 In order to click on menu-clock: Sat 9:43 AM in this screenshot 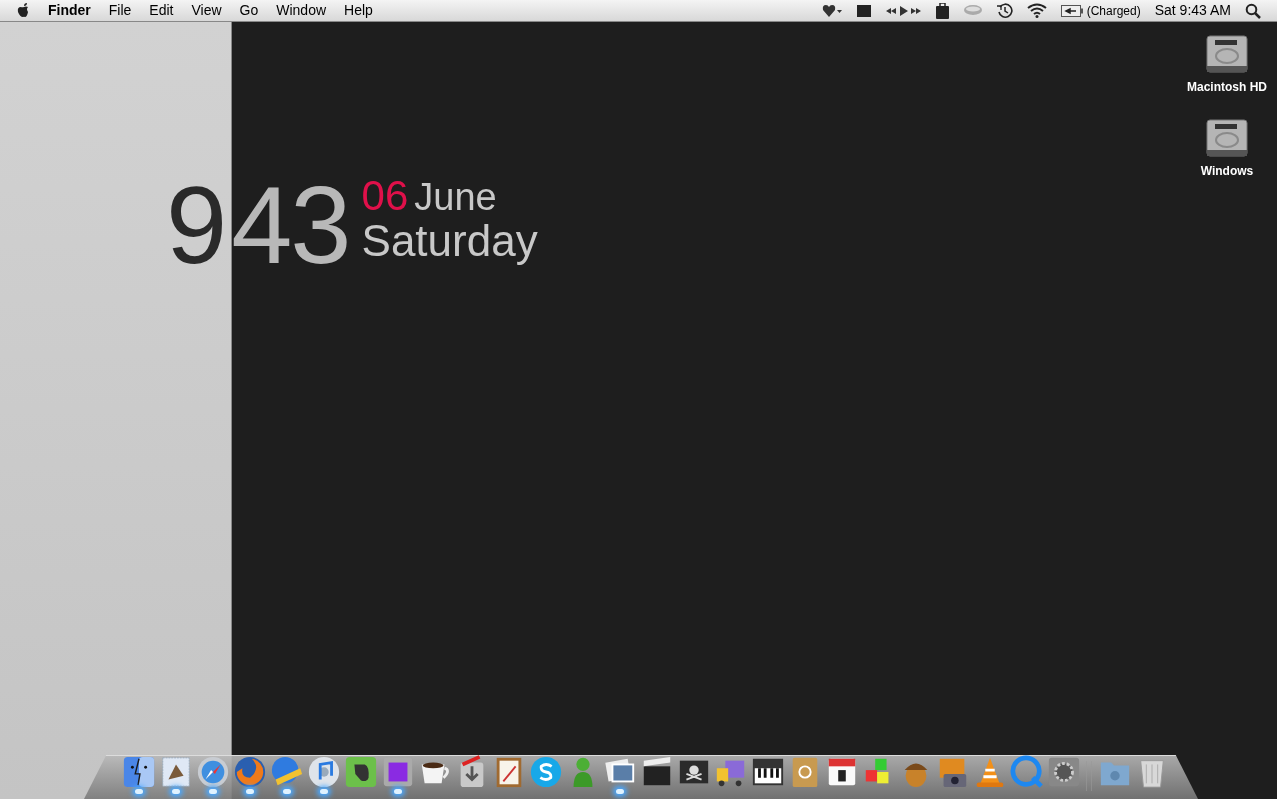, I will do `click(1192, 10)`.